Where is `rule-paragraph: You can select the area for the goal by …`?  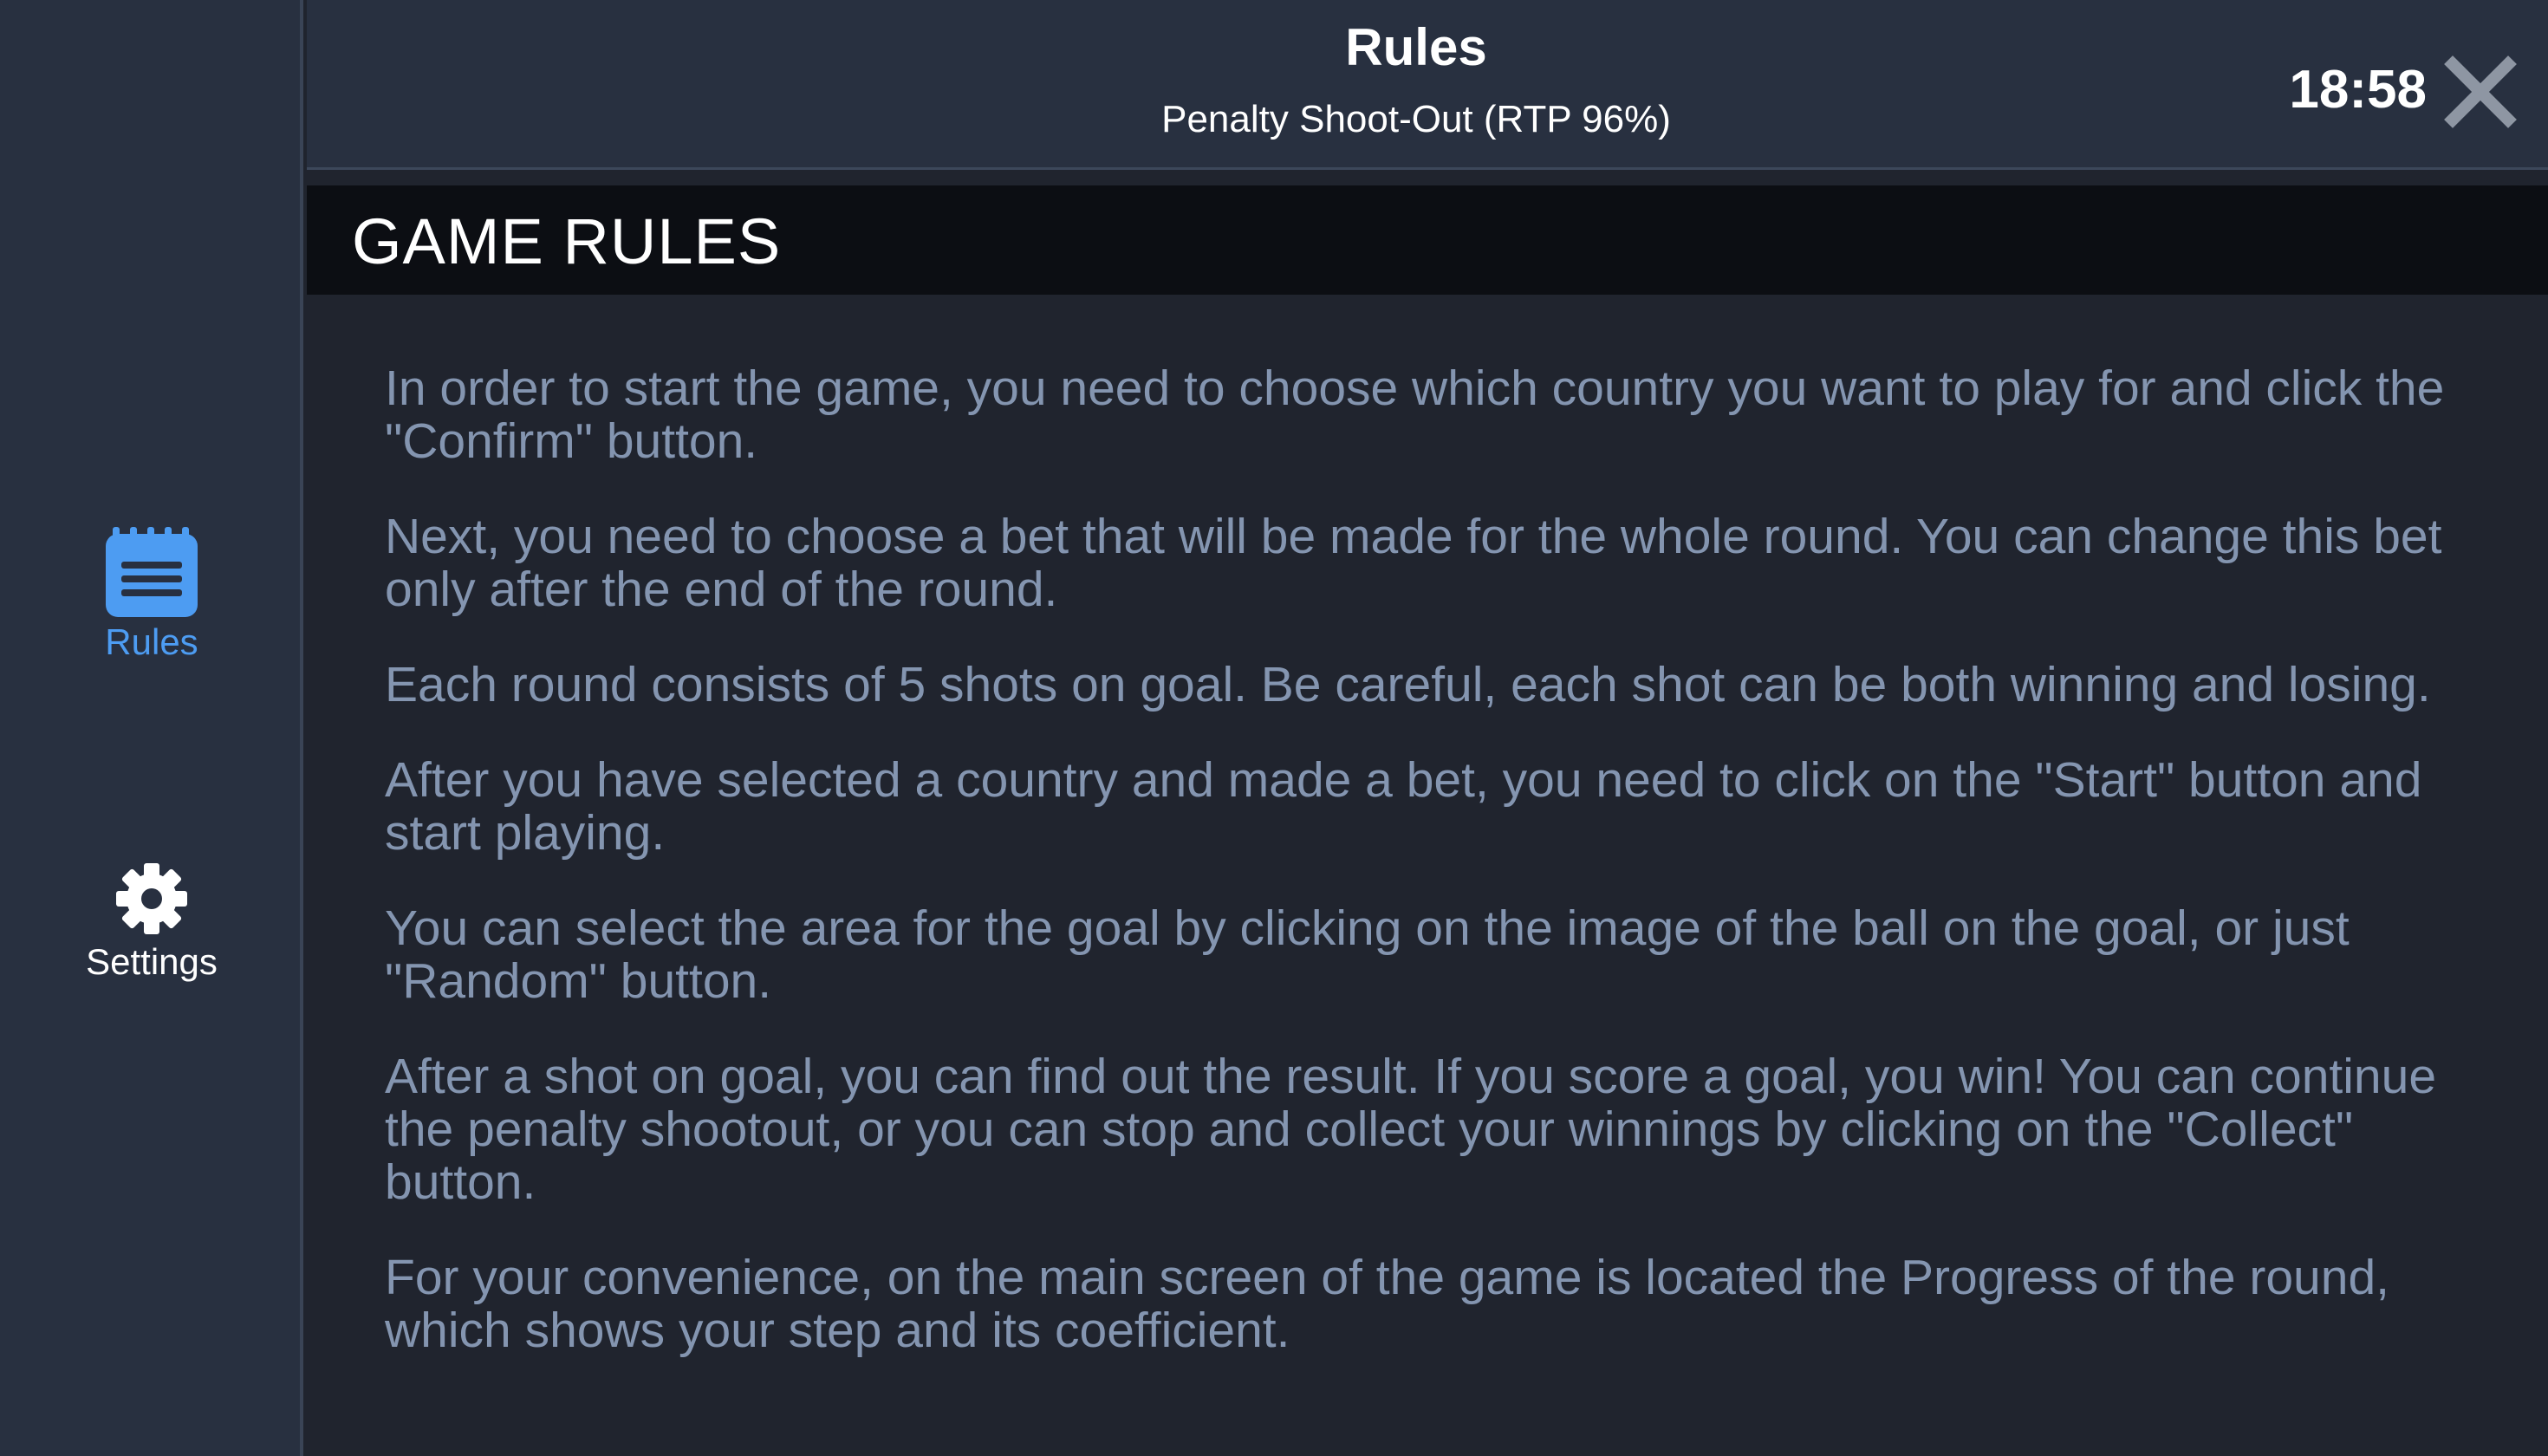 rule-paragraph: You can select the area for the goal by … is located at coordinates (1367, 954).